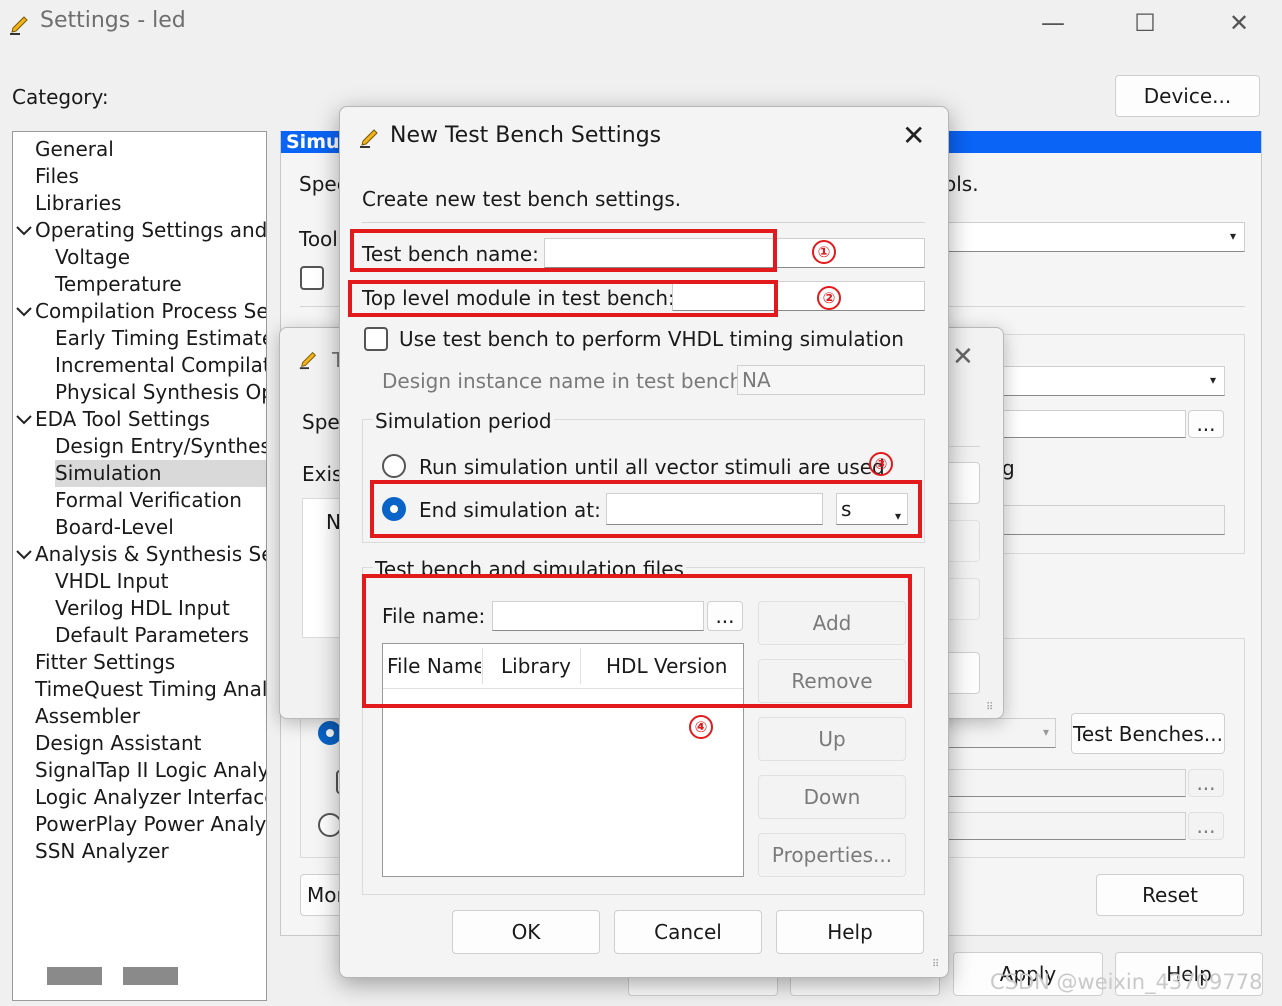 Image resolution: width=1282 pixels, height=1006 pixels. Describe the element at coordinates (148, 500) in the screenshot. I see `tree-item-label: Formal Verification` at that location.